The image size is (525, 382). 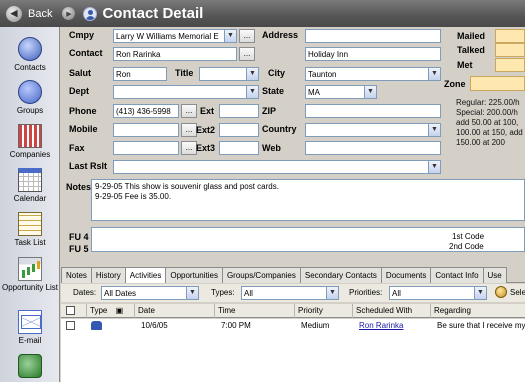 I want to click on nav-contacts: Contacts, so click(x=30, y=54).